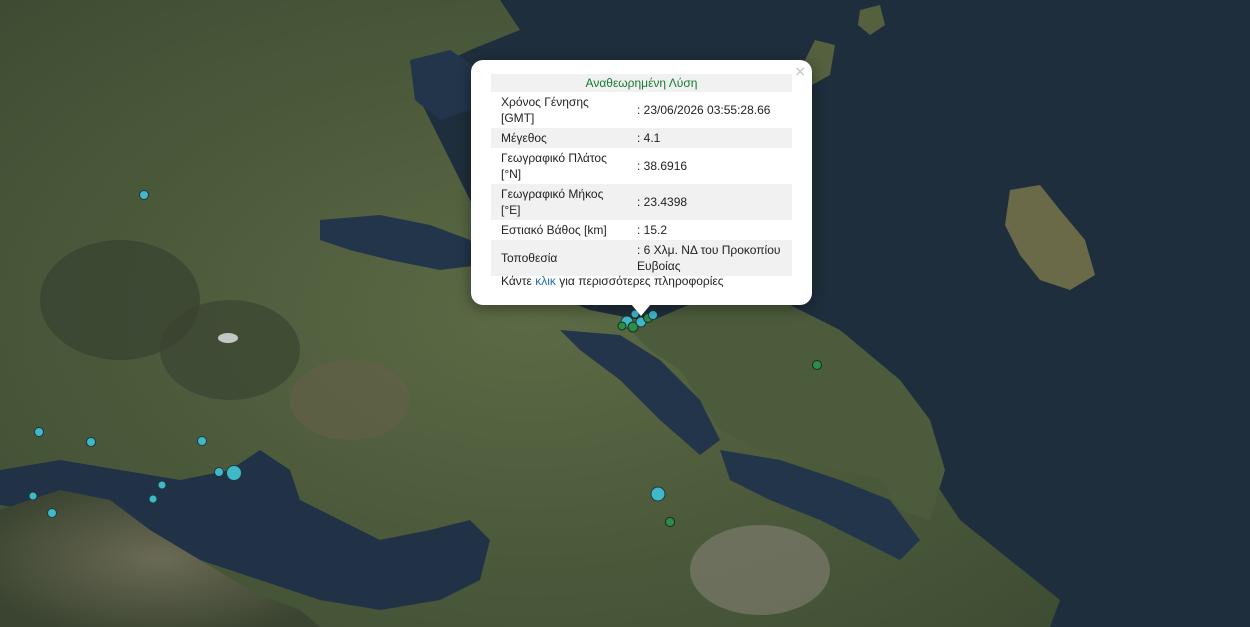 The height and width of the screenshot is (627, 1250). I want to click on row-value: : 38.6916, so click(662, 166).